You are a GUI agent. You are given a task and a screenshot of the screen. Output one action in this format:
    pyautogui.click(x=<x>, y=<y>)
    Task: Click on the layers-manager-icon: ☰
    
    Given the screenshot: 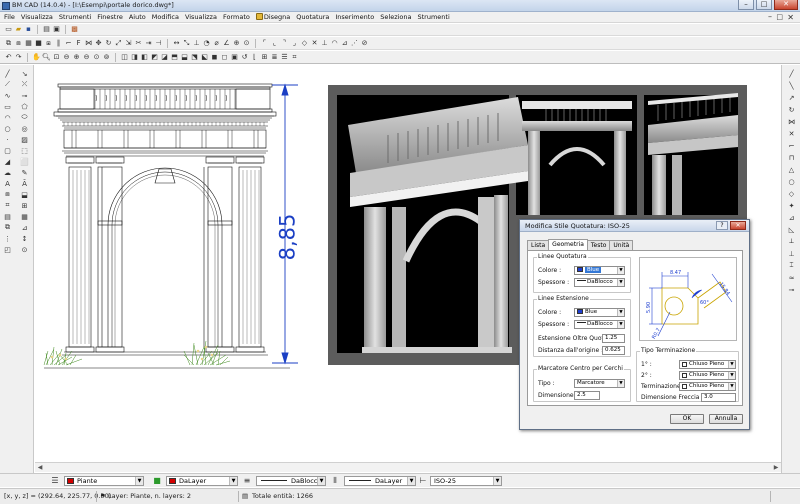 What is the action you would take?
    pyautogui.click(x=55, y=481)
    